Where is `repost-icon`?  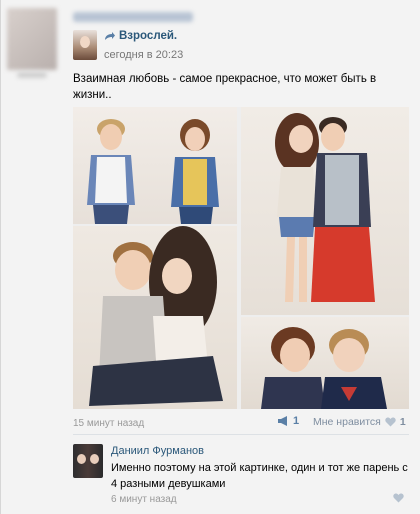 repost-icon is located at coordinates (110, 36).